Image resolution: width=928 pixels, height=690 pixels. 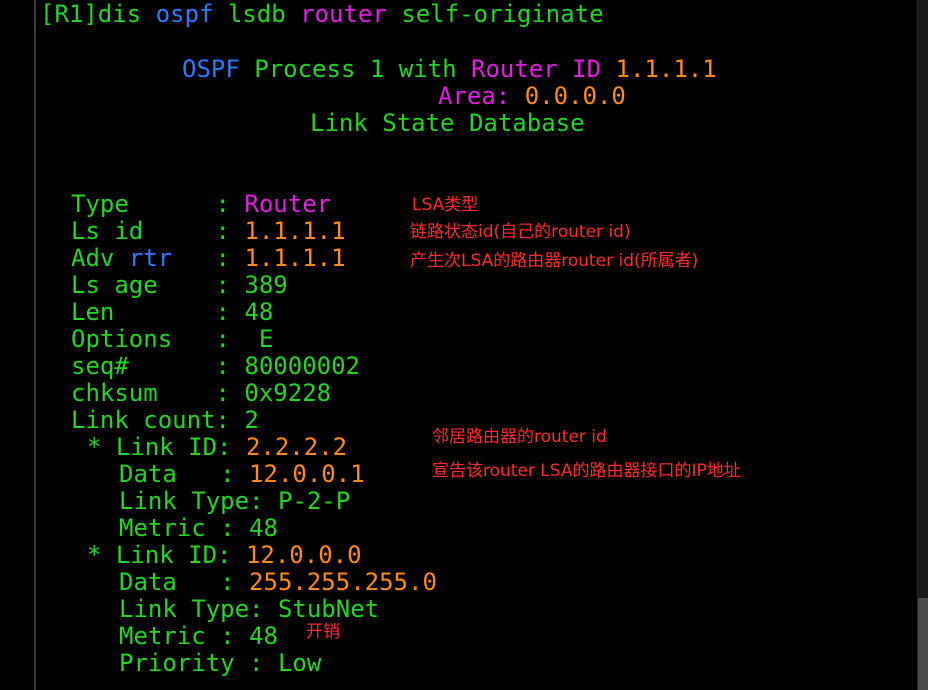 I want to click on link-2-type-row: Link Type: StubNet, so click(x=249, y=609).